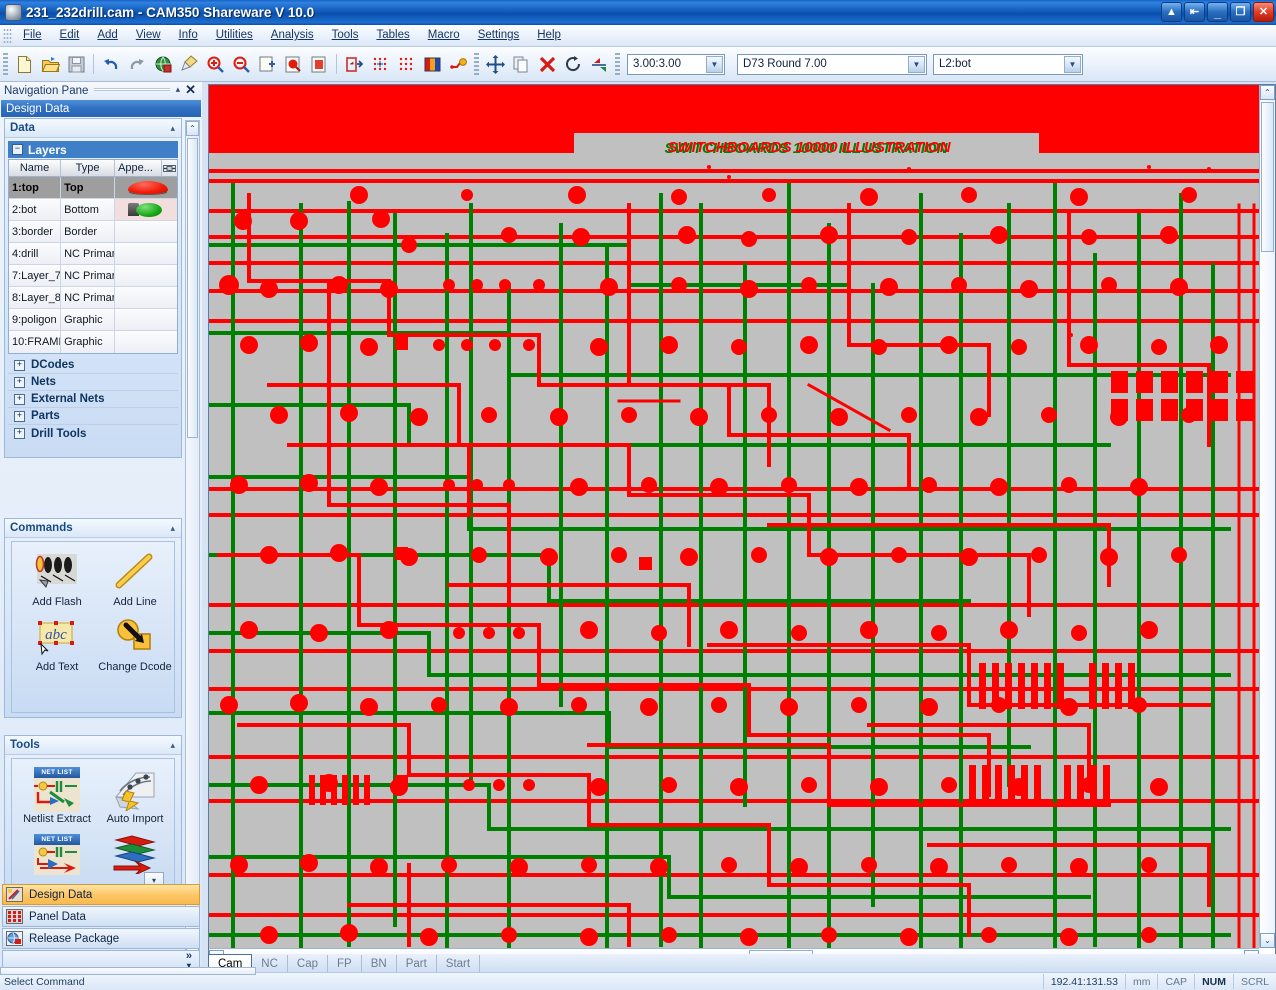 This screenshot has height=990, width=1276. Describe the element at coordinates (293, 64) in the screenshot. I see `zoom-previous-icon` at that location.